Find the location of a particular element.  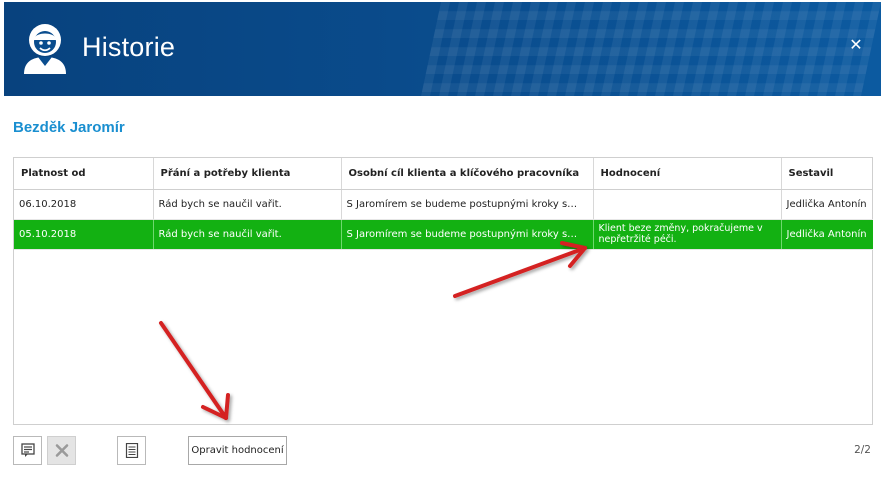

document-icon is located at coordinates (132, 450).